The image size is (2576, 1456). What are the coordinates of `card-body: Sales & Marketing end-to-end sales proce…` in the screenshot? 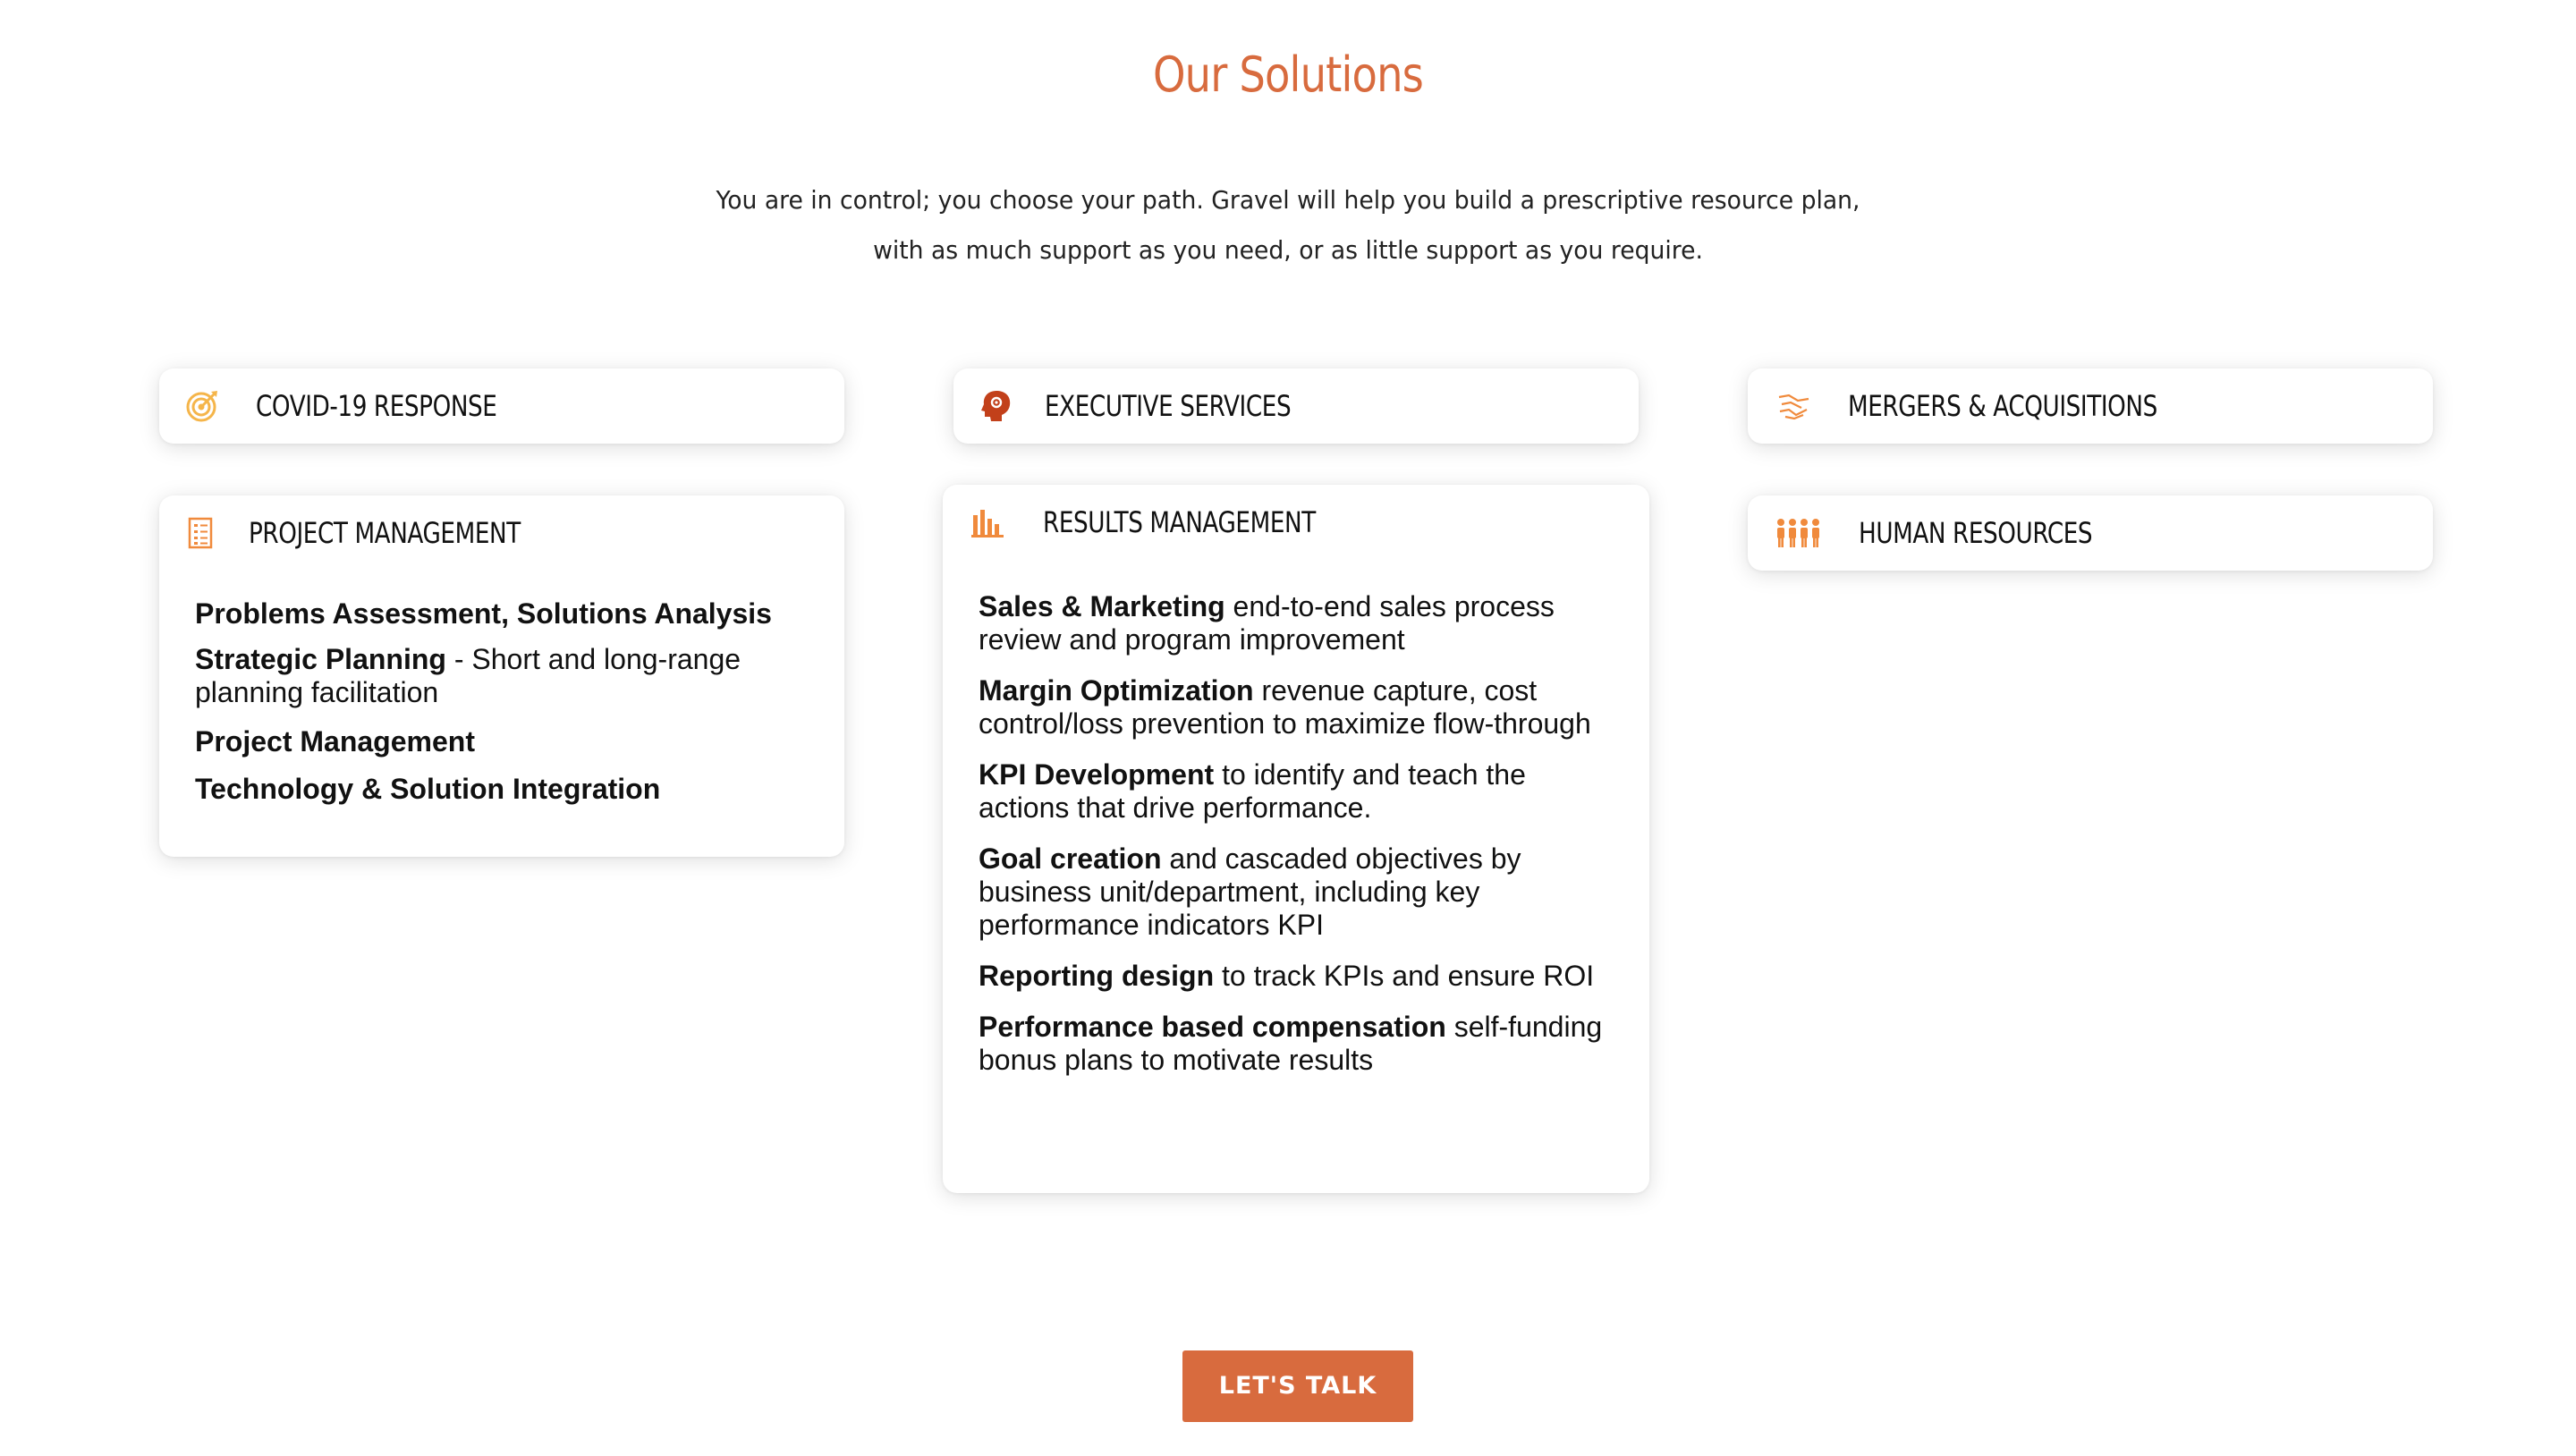 It's located at (1295, 842).